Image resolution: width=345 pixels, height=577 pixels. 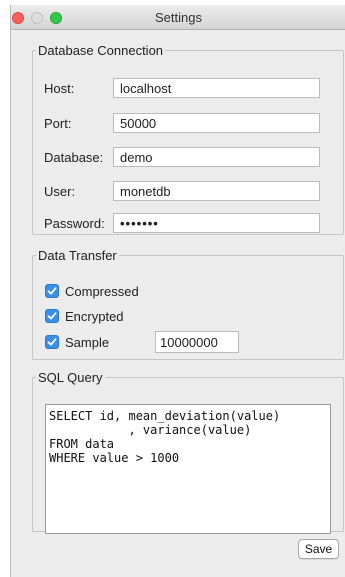 I want to click on host-input: localhost, so click(x=216, y=88).